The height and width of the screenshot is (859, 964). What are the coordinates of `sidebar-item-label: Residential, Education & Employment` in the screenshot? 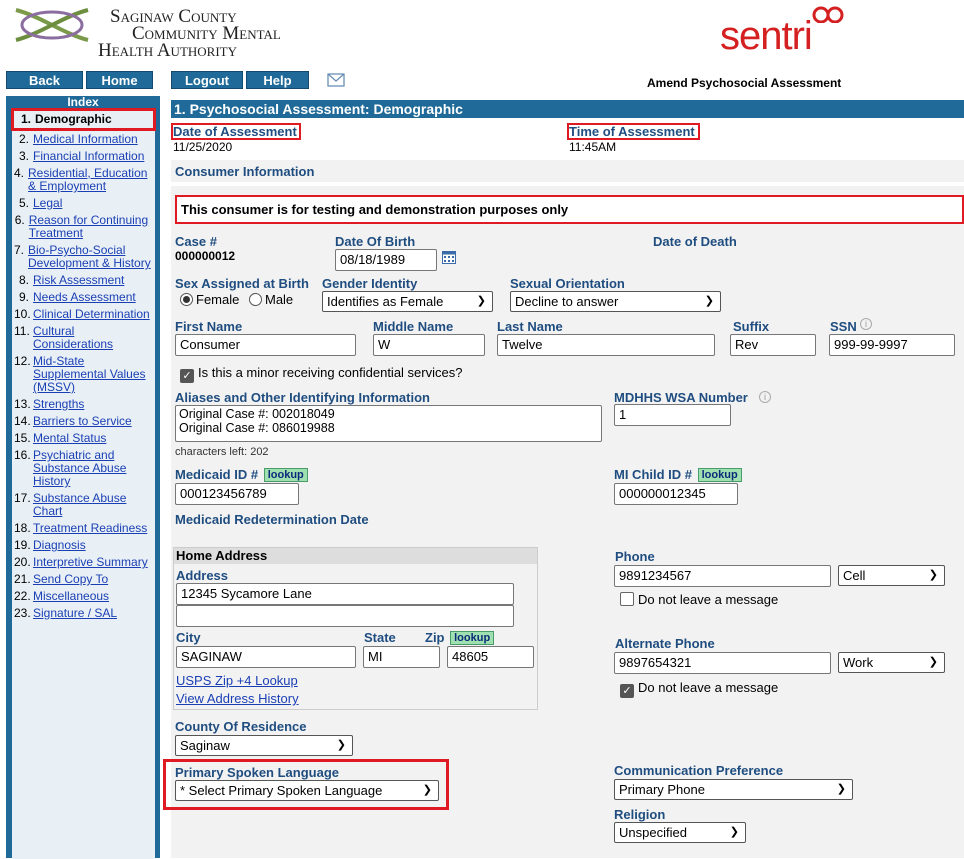 It's located at (91, 180).